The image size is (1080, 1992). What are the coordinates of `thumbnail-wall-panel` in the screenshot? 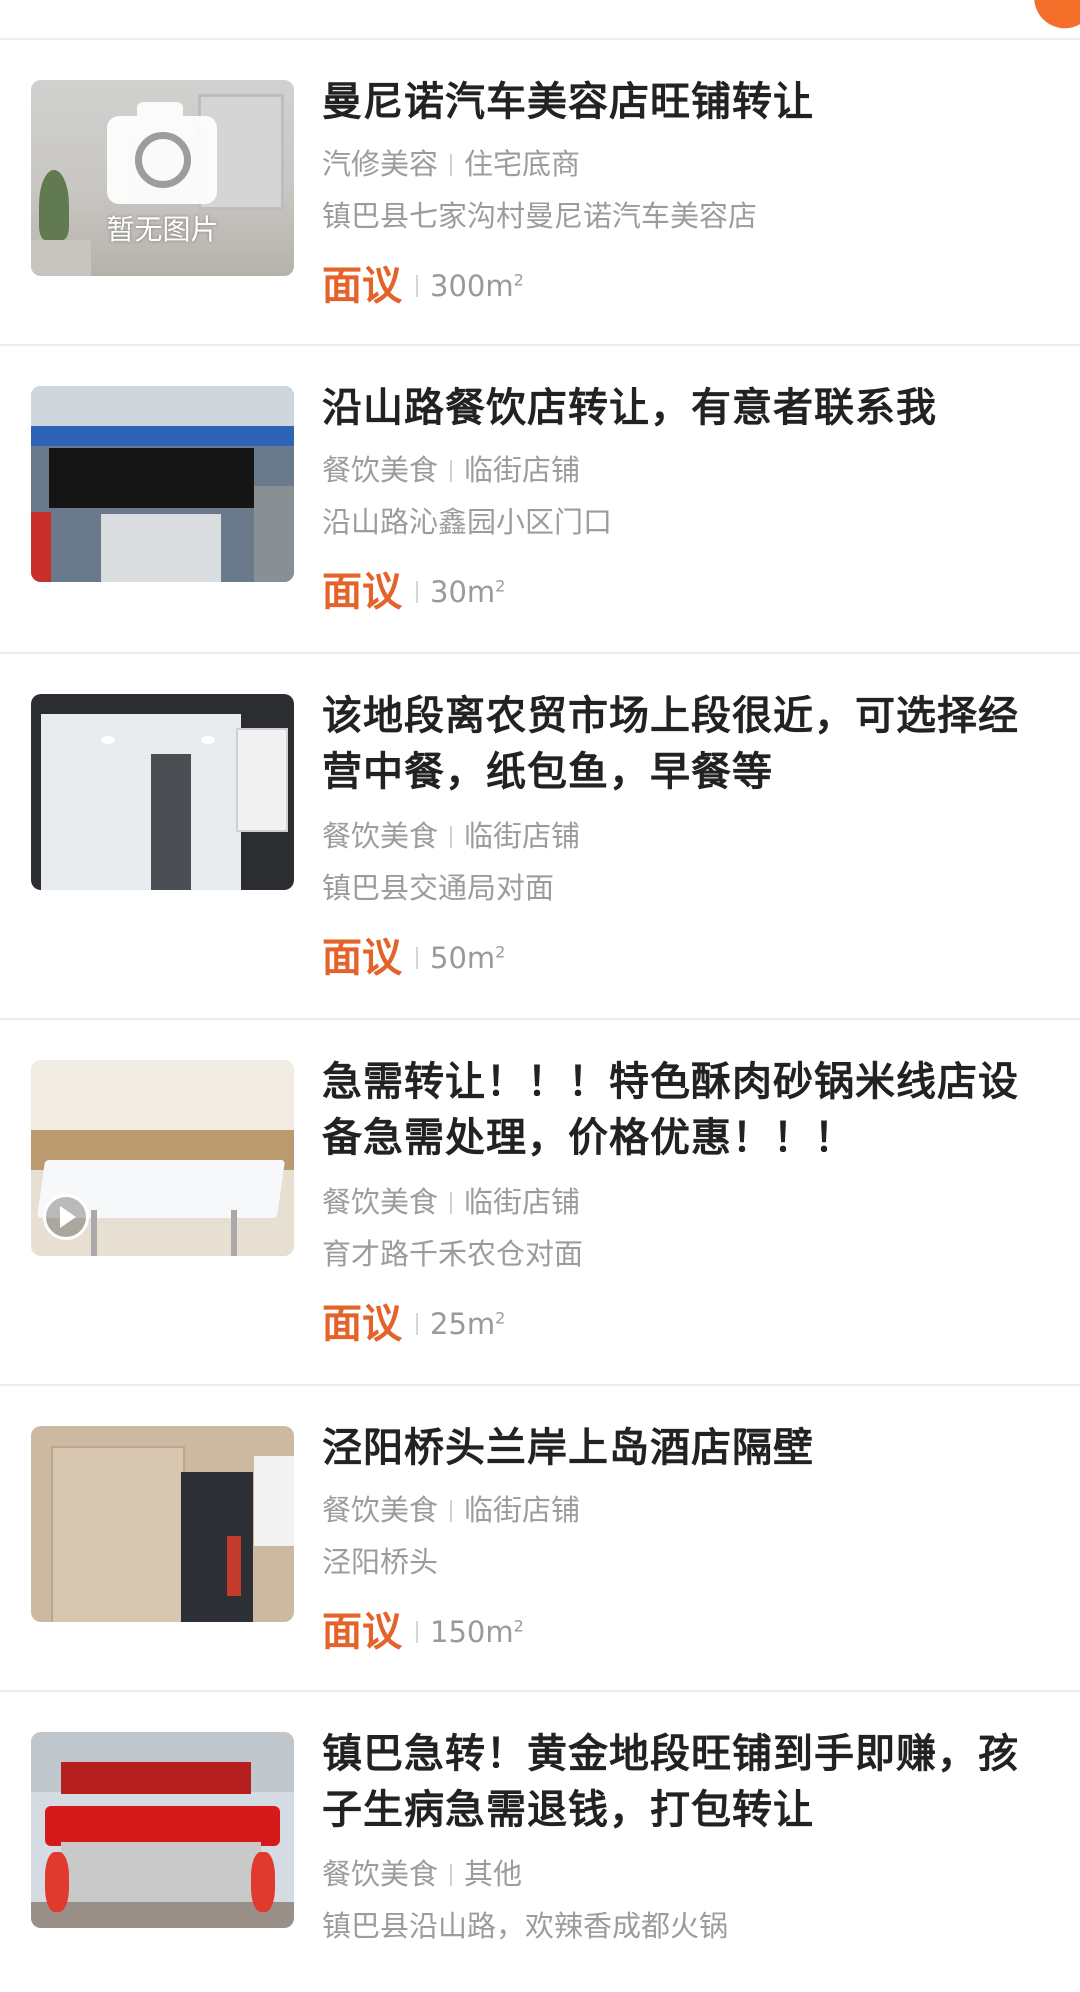 It's located at (118, 1534).